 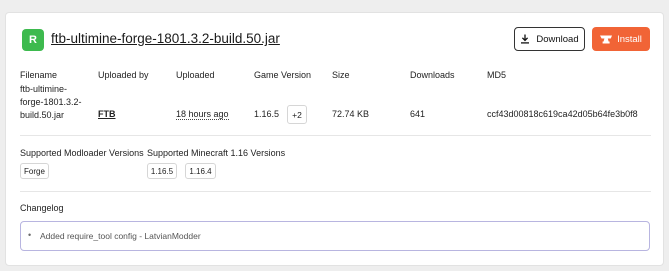 I want to click on size-value: 72.74 KB, so click(x=351, y=114).